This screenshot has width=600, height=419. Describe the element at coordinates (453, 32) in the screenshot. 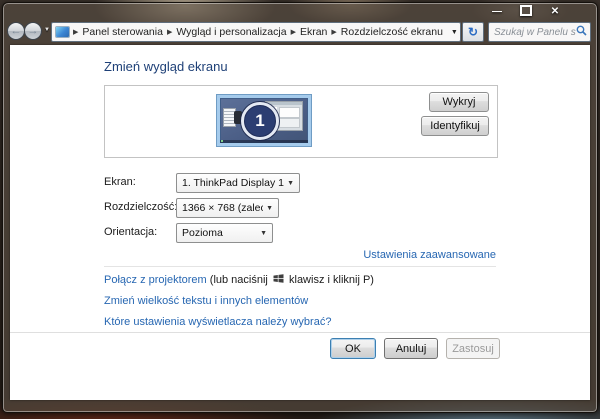

I see `address-dropdown-icon: ▼` at that location.